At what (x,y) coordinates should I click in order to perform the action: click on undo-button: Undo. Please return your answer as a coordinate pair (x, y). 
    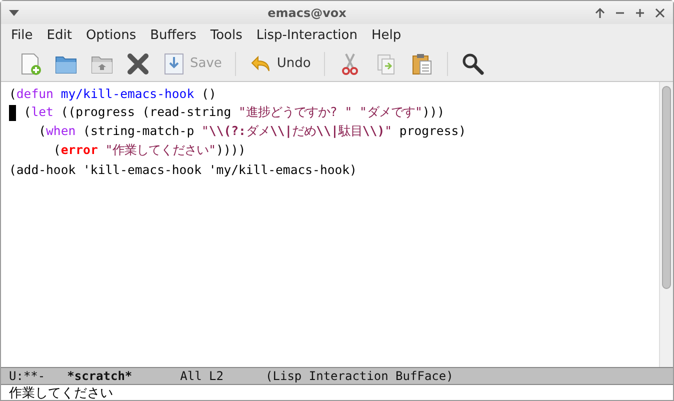
    Looking at the image, I should click on (280, 63).